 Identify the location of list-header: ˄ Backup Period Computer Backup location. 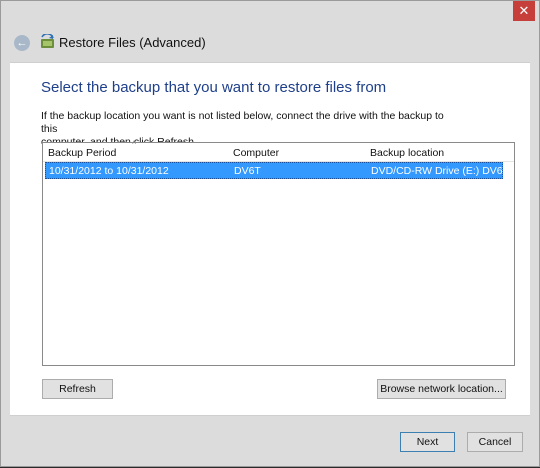
(278, 151).